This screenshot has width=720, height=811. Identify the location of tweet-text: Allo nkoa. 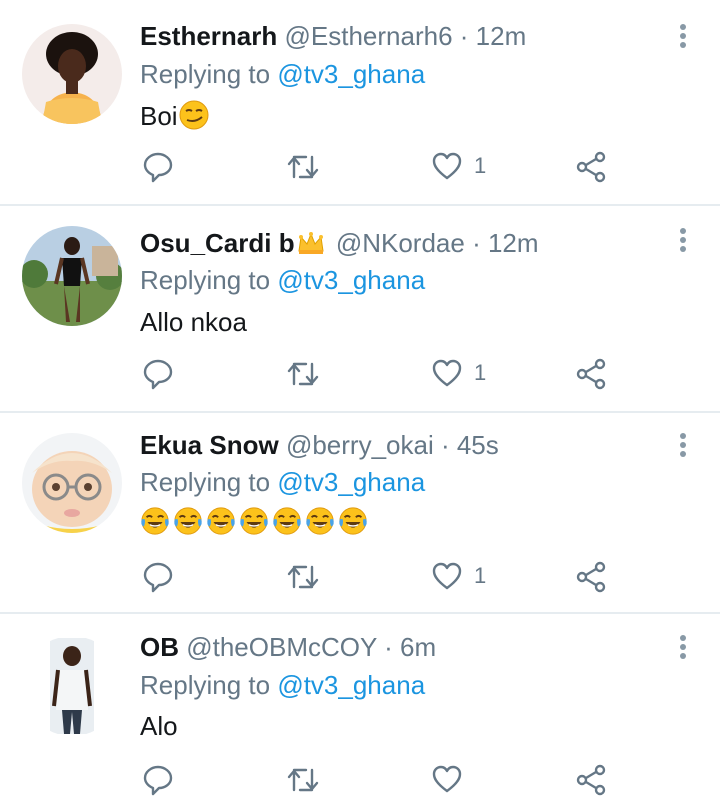
(193, 322).